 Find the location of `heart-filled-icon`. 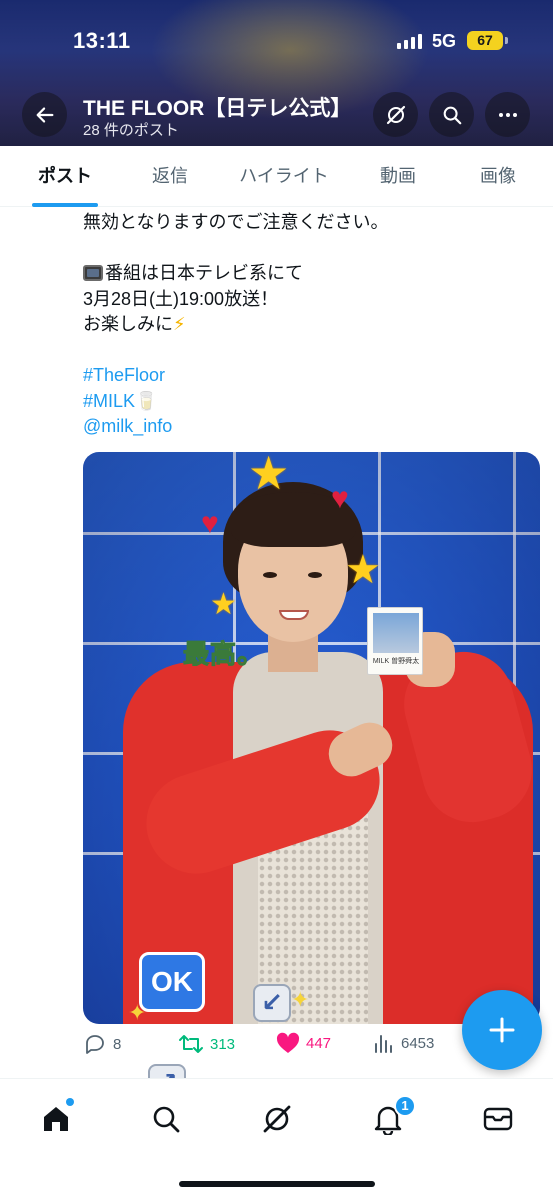

heart-filled-icon is located at coordinates (288, 1042).